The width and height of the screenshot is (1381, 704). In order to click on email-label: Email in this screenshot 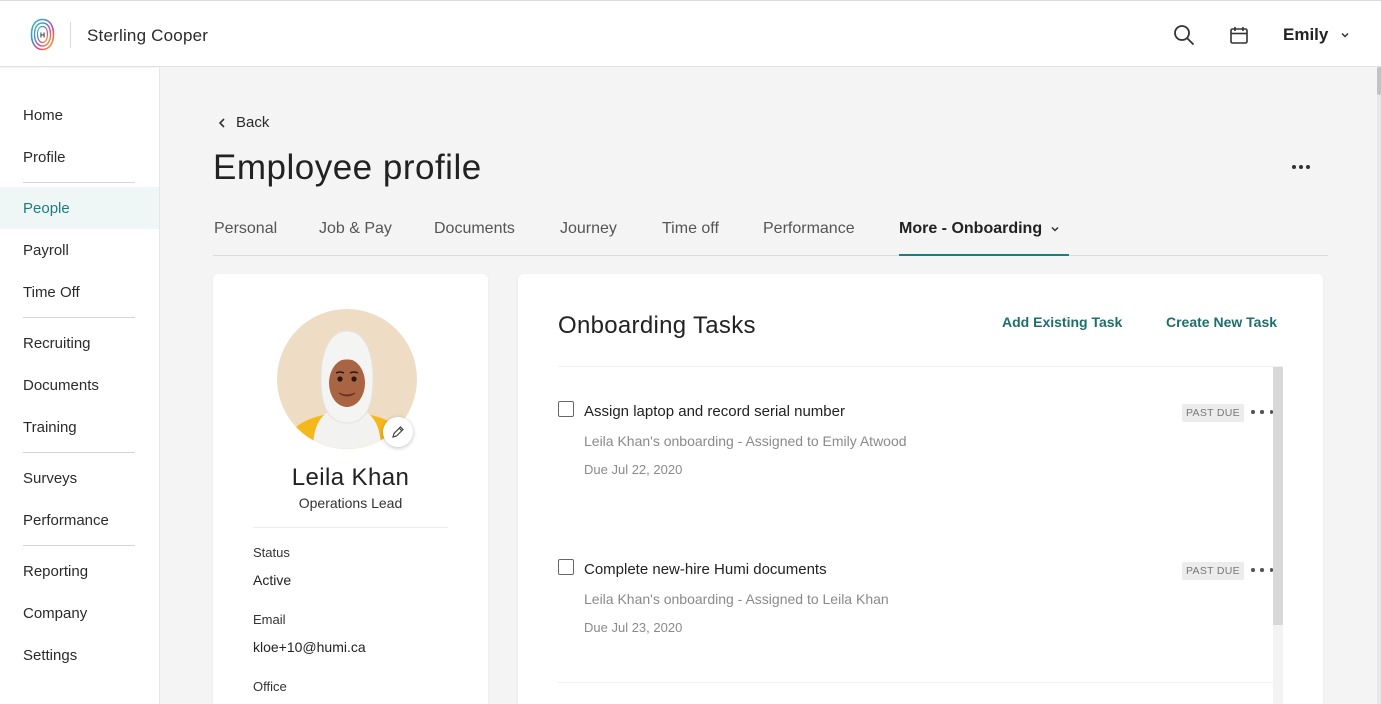, I will do `click(269, 619)`.